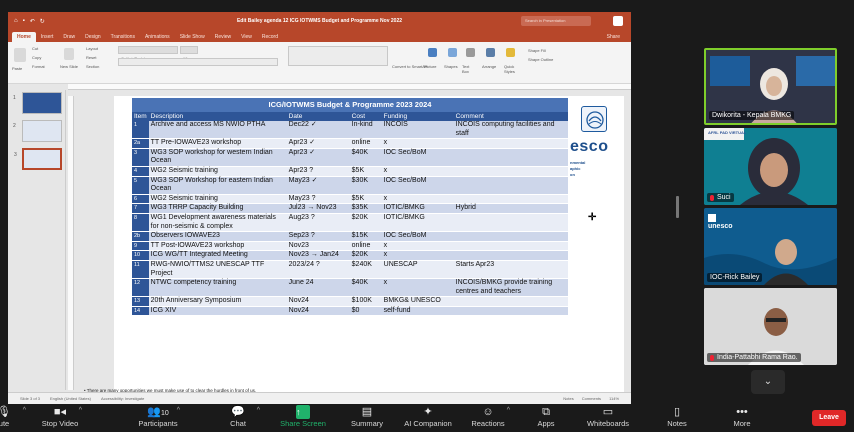  What do you see at coordinates (770, 86) in the screenshot?
I see `participant-tile-1: Dwikorita - Kepala BMKG` at bounding box center [770, 86].